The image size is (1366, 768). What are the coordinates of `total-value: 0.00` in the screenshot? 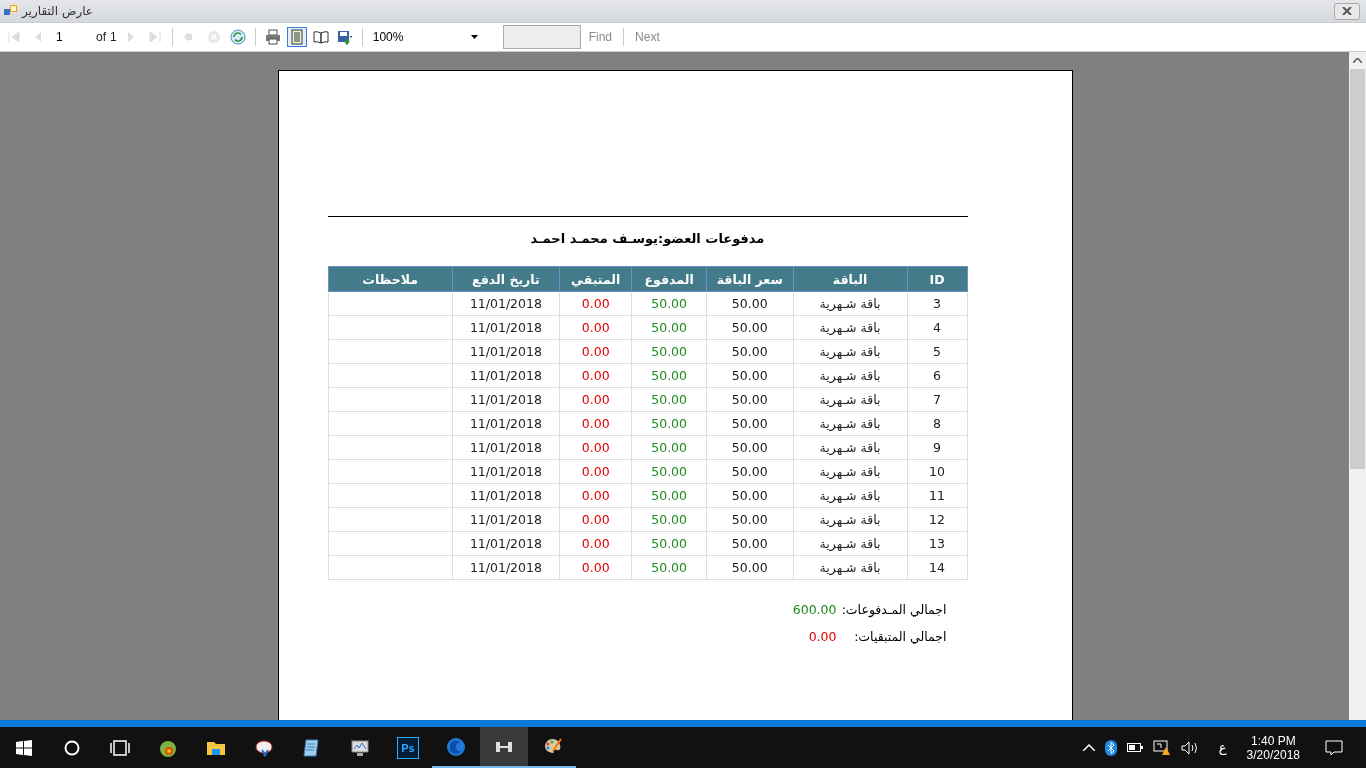 It's located at (822, 636).